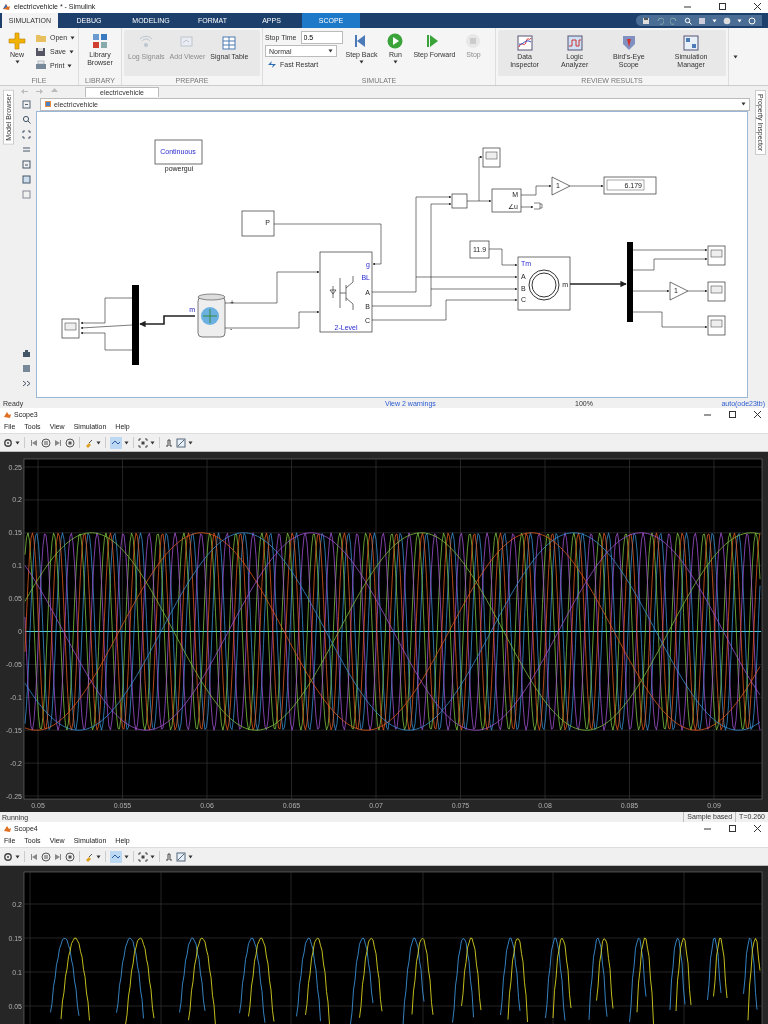  Describe the element at coordinates (459, 201) in the screenshot. I see `product-block` at that location.